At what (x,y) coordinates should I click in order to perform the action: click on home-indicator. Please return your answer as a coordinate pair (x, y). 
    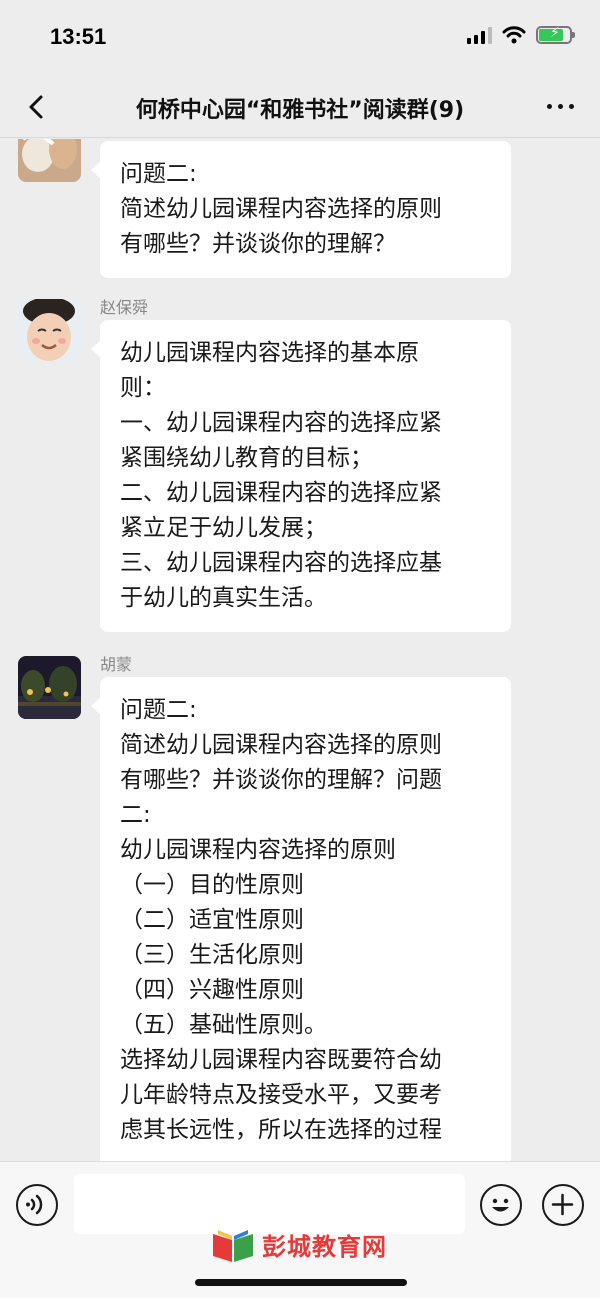
    Looking at the image, I should click on (301, 1282).